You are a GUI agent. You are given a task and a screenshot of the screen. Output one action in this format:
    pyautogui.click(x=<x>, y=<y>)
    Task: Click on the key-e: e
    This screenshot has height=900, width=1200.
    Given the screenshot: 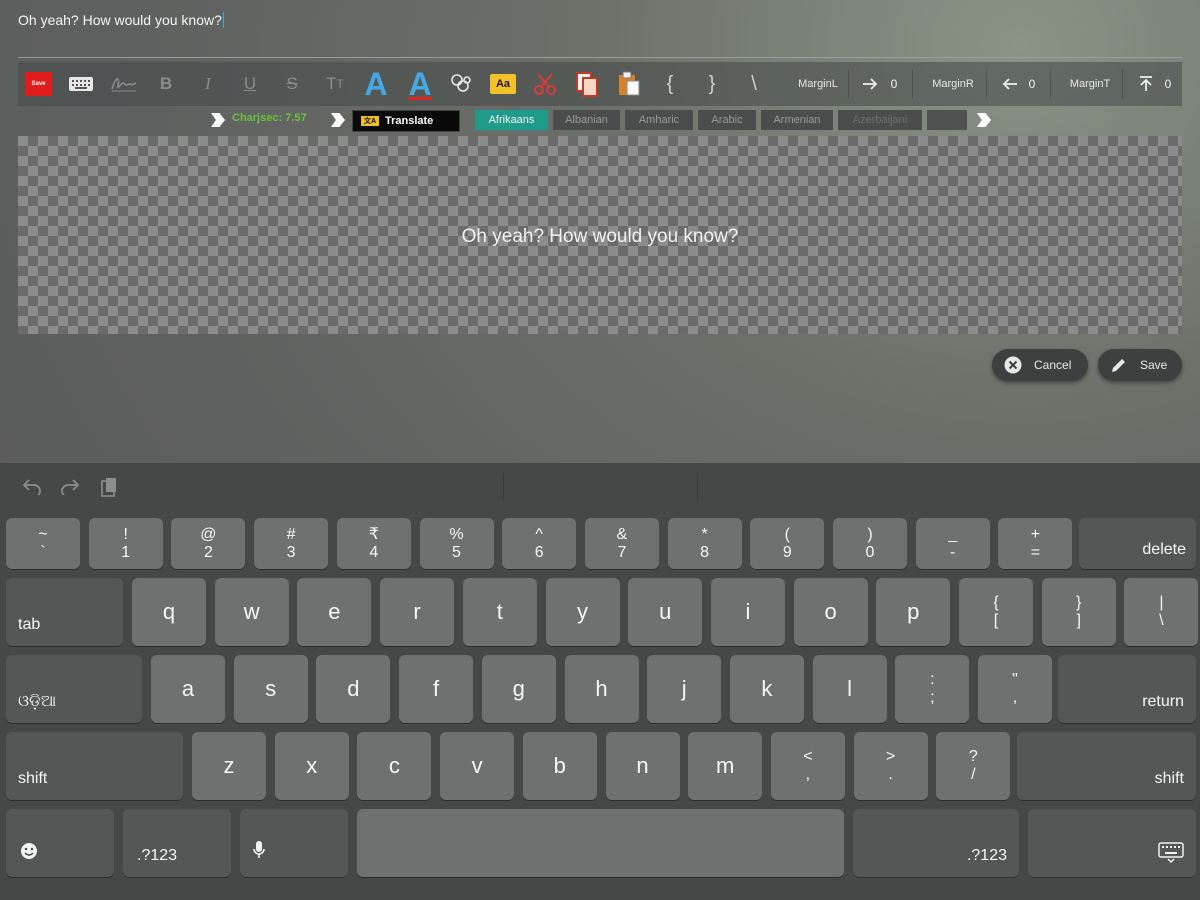 What is the action you would take?
    pyautogui.click(x=334, y=612)
    